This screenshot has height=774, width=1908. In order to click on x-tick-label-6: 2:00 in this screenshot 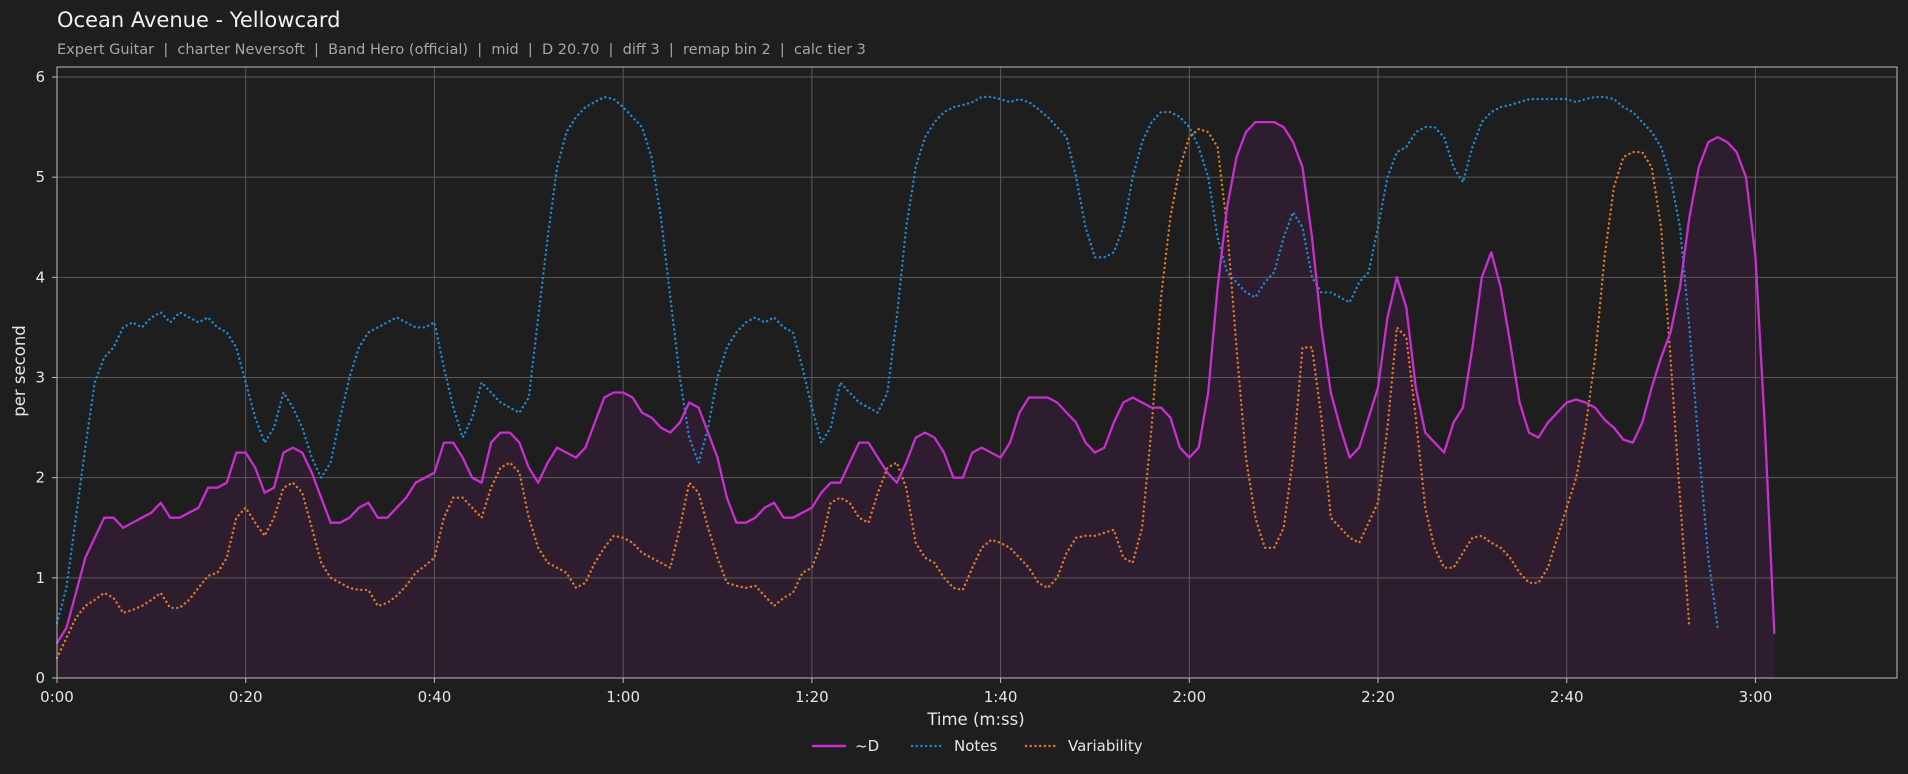, I will do `click(1189, 697)`.